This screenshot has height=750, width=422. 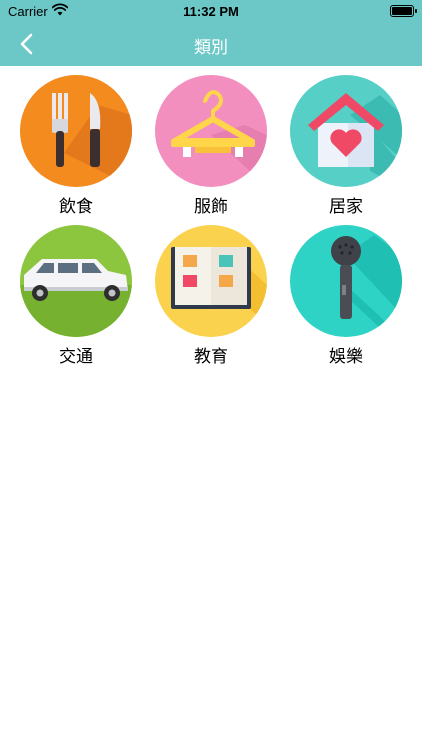 I want to click on category-transport: 交通, so click(x=76, y=291).